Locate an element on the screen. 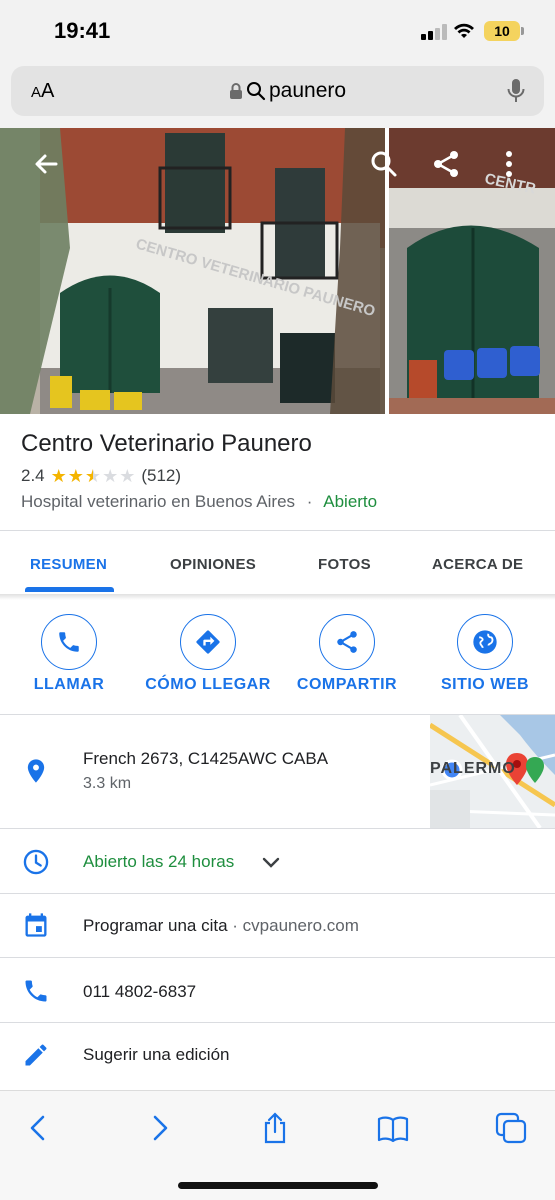 This screenshot has width=555, height=1200. signal-icon is located at coordinates (434, 32).